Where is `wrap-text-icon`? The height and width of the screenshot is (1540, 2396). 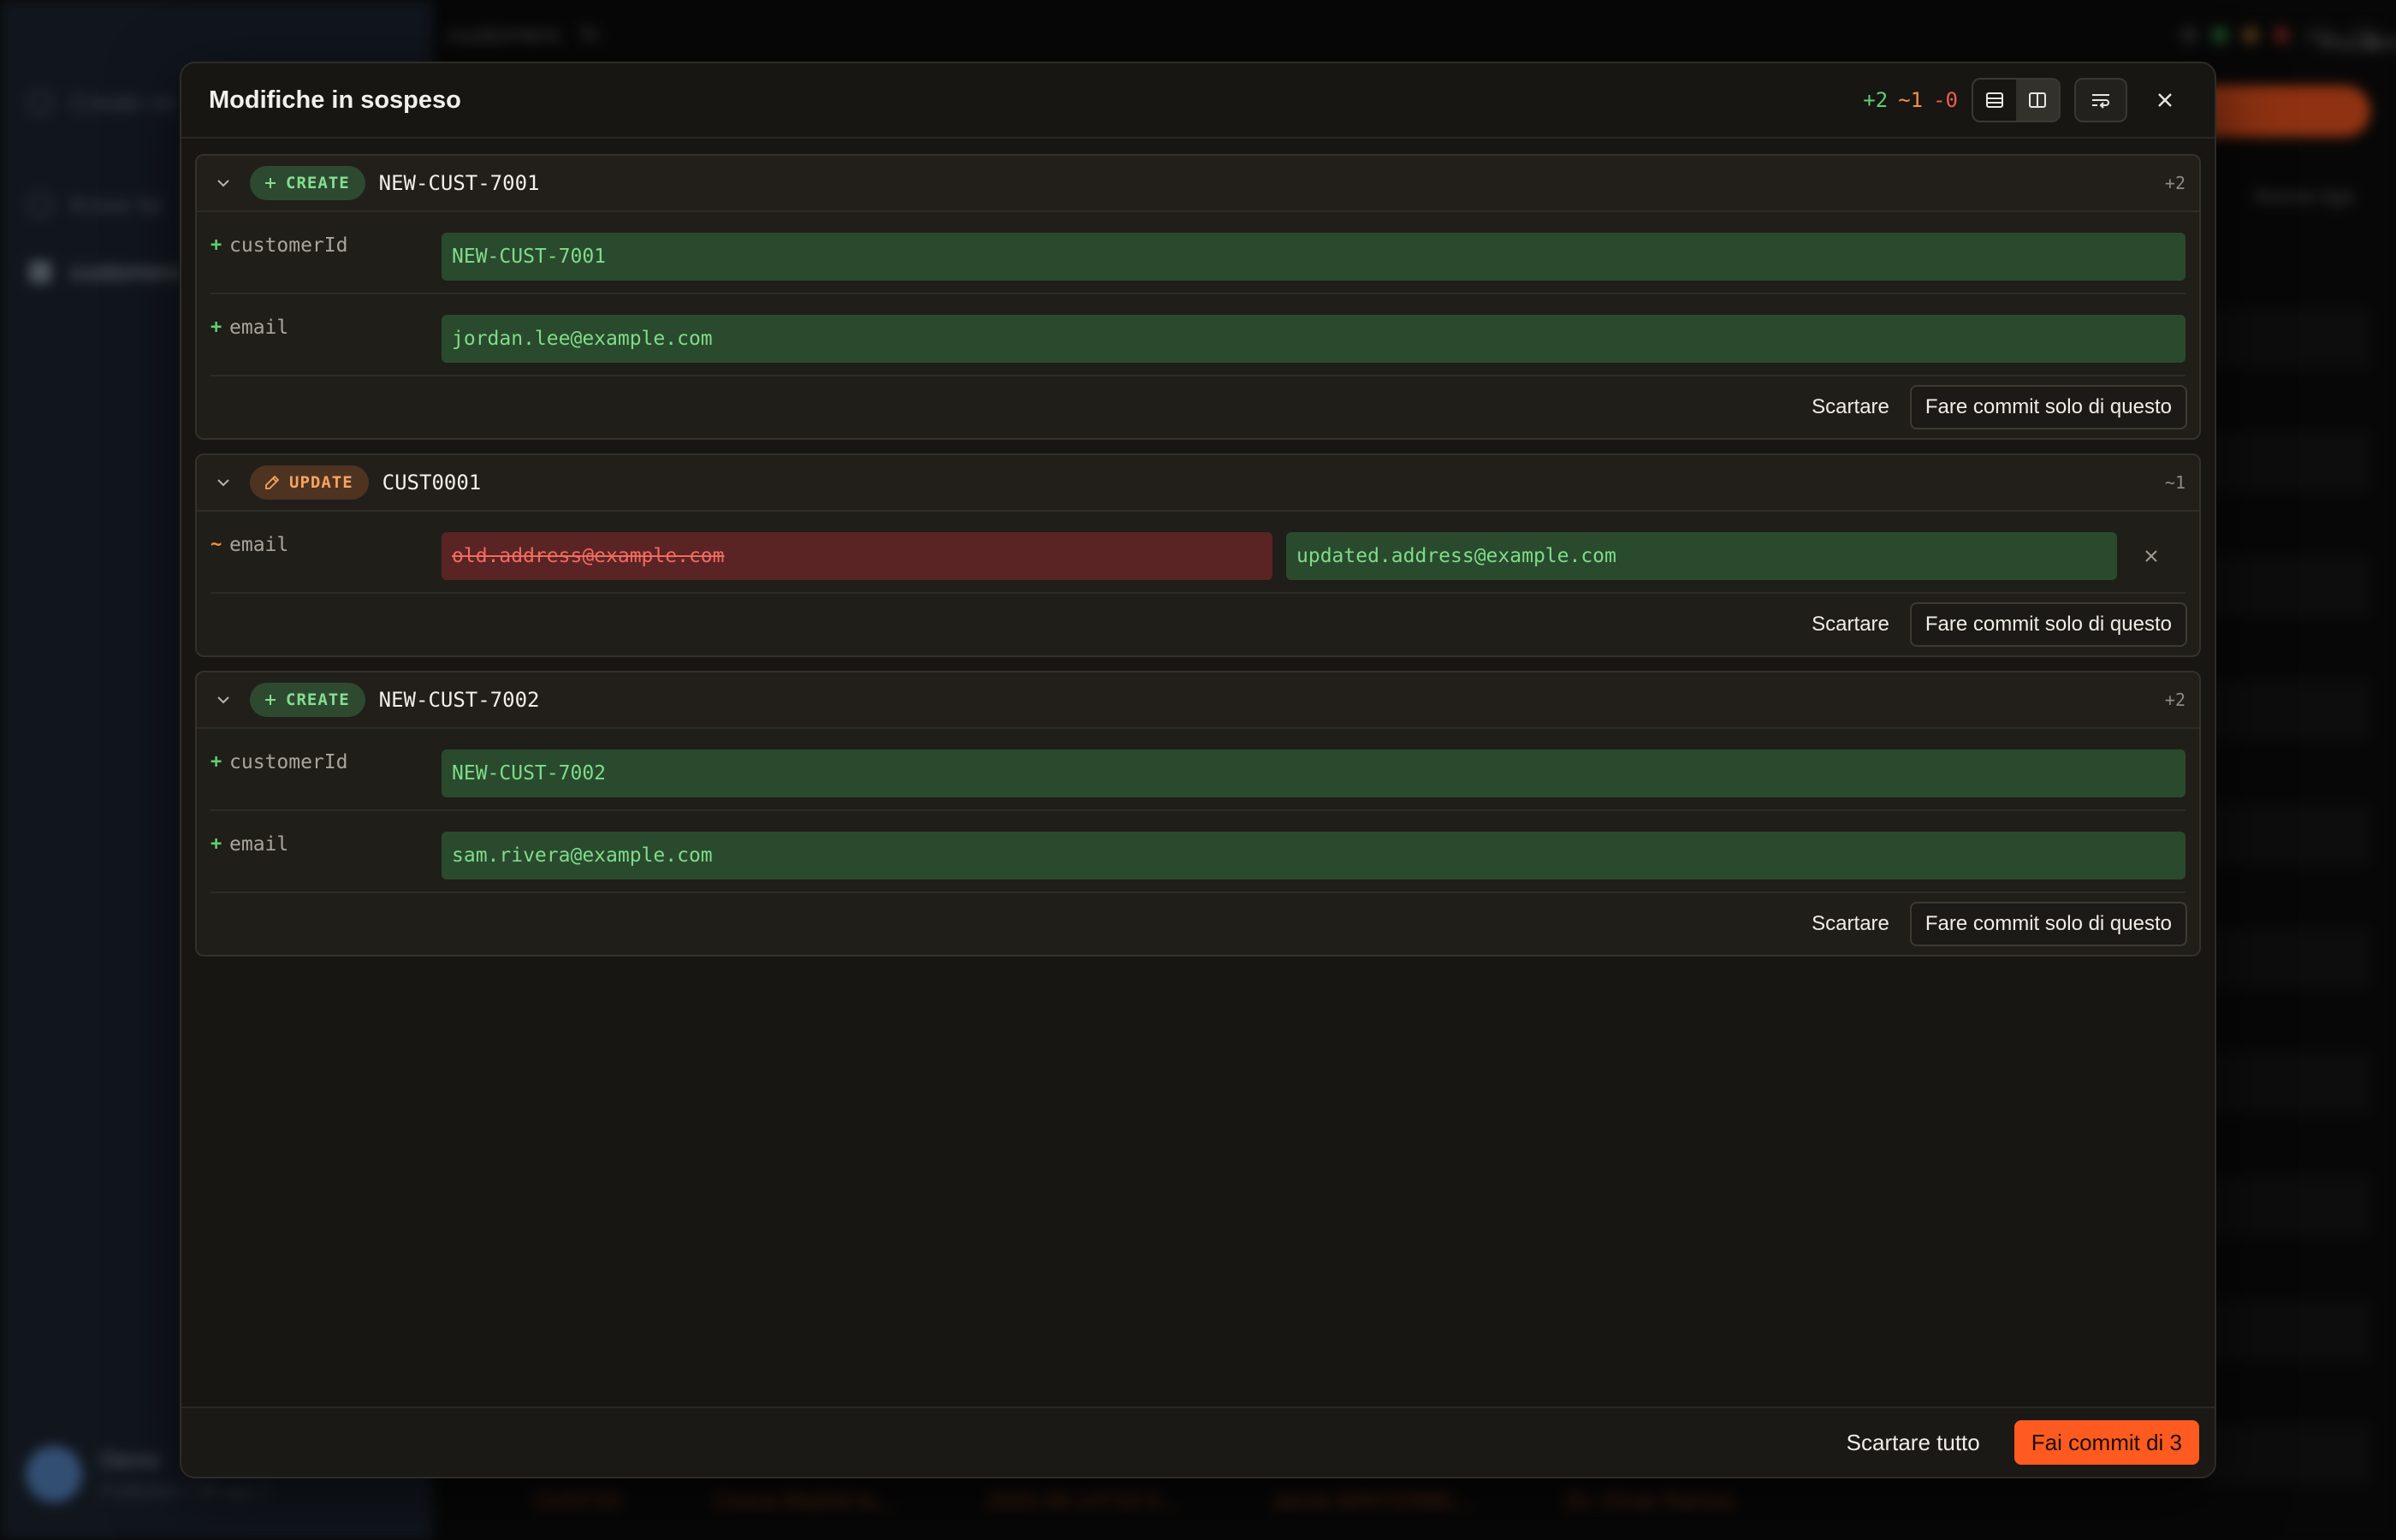 wrap-text-icon is located at coordinates (2100, 101).